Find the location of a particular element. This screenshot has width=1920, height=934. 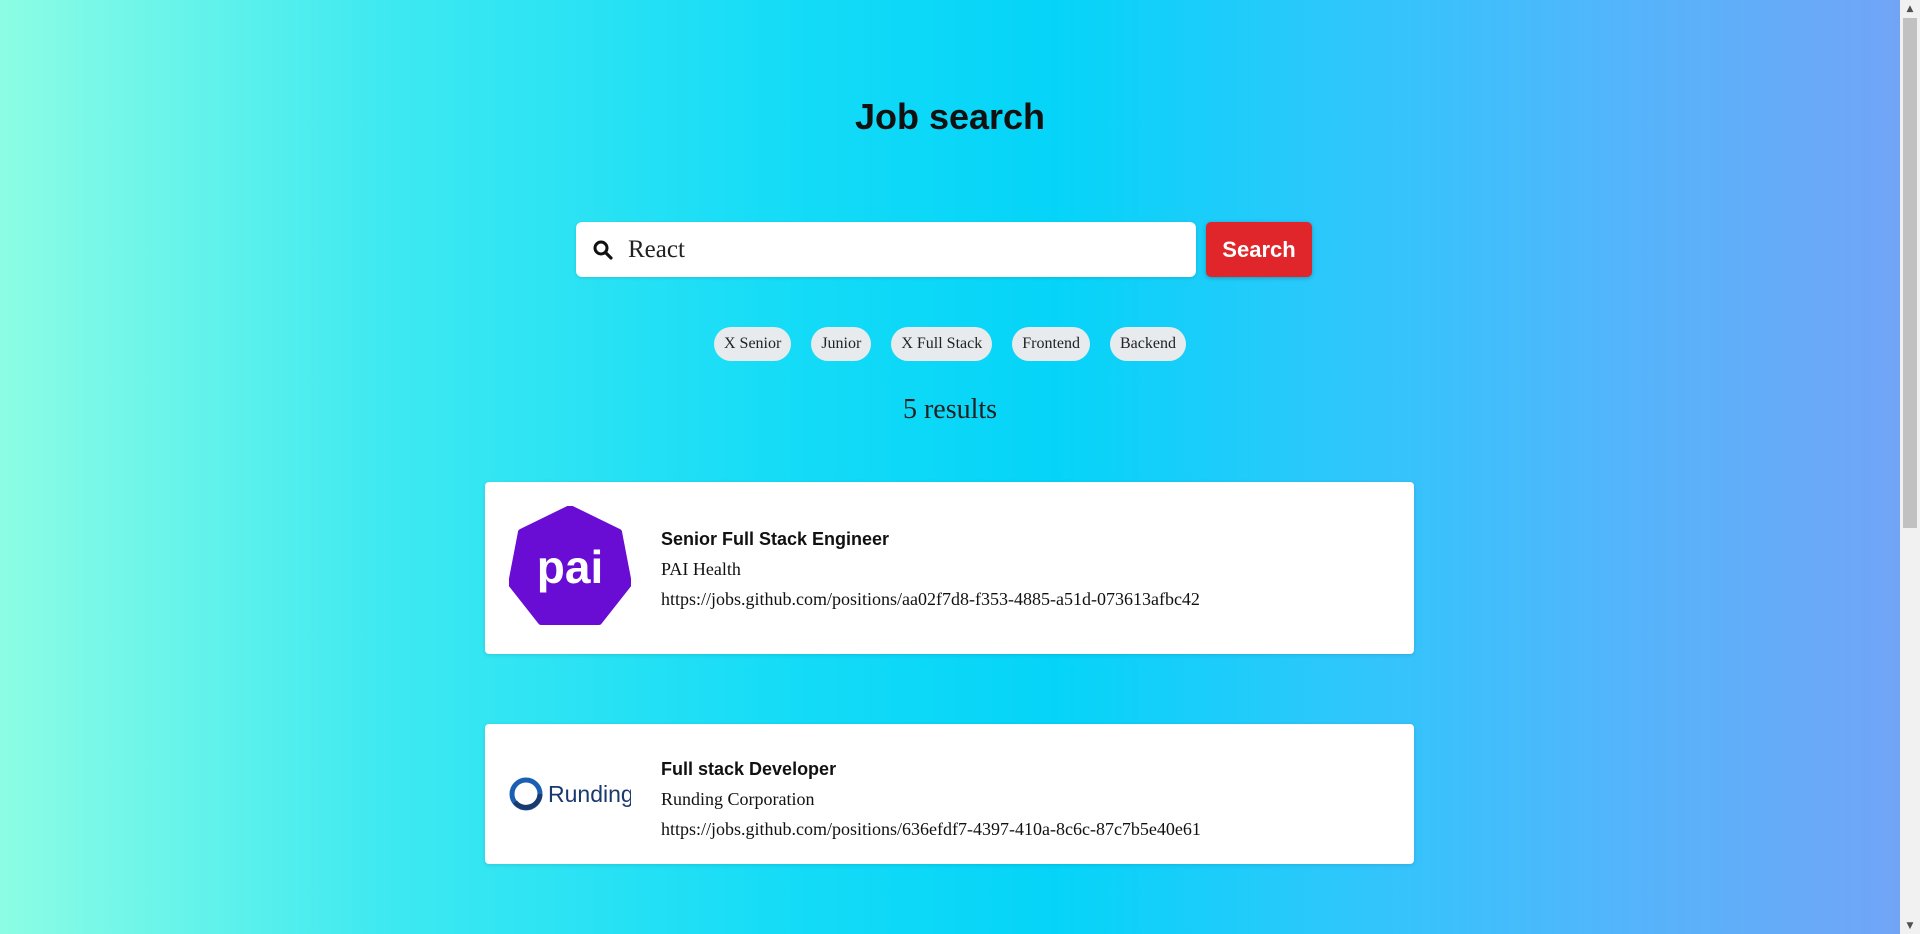

vertical-scrollbar: ▲ ▼ is located at coordinates (1910, 467).